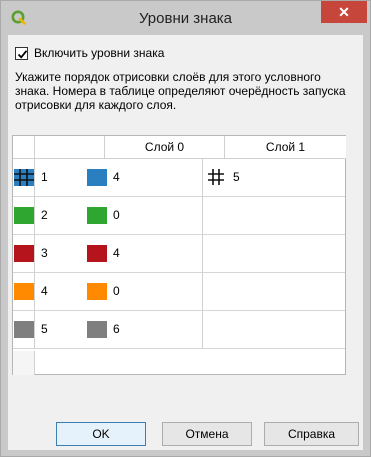 The image size is (371, 457). I want to click on column-header-layer-0: Слой 0, so click(165, 147).